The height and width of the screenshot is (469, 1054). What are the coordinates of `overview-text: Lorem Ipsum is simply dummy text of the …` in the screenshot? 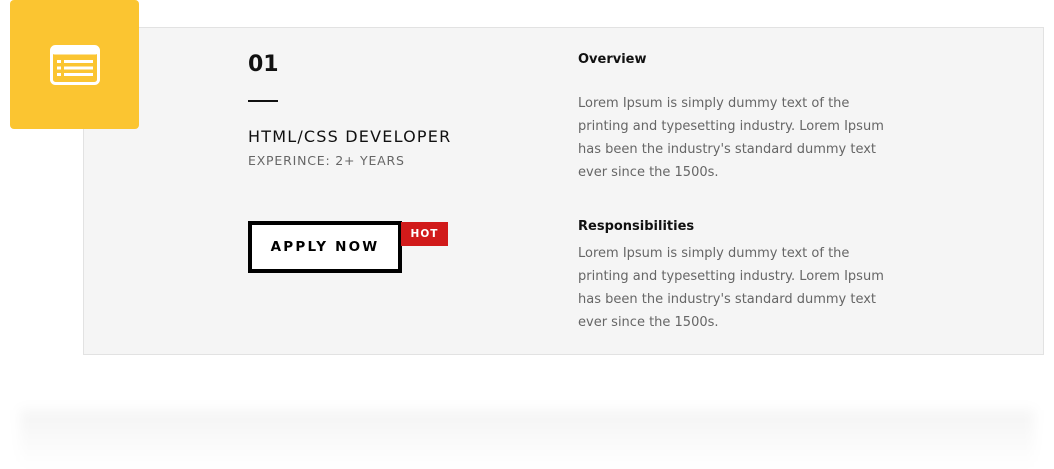 It's located at (731, 138).